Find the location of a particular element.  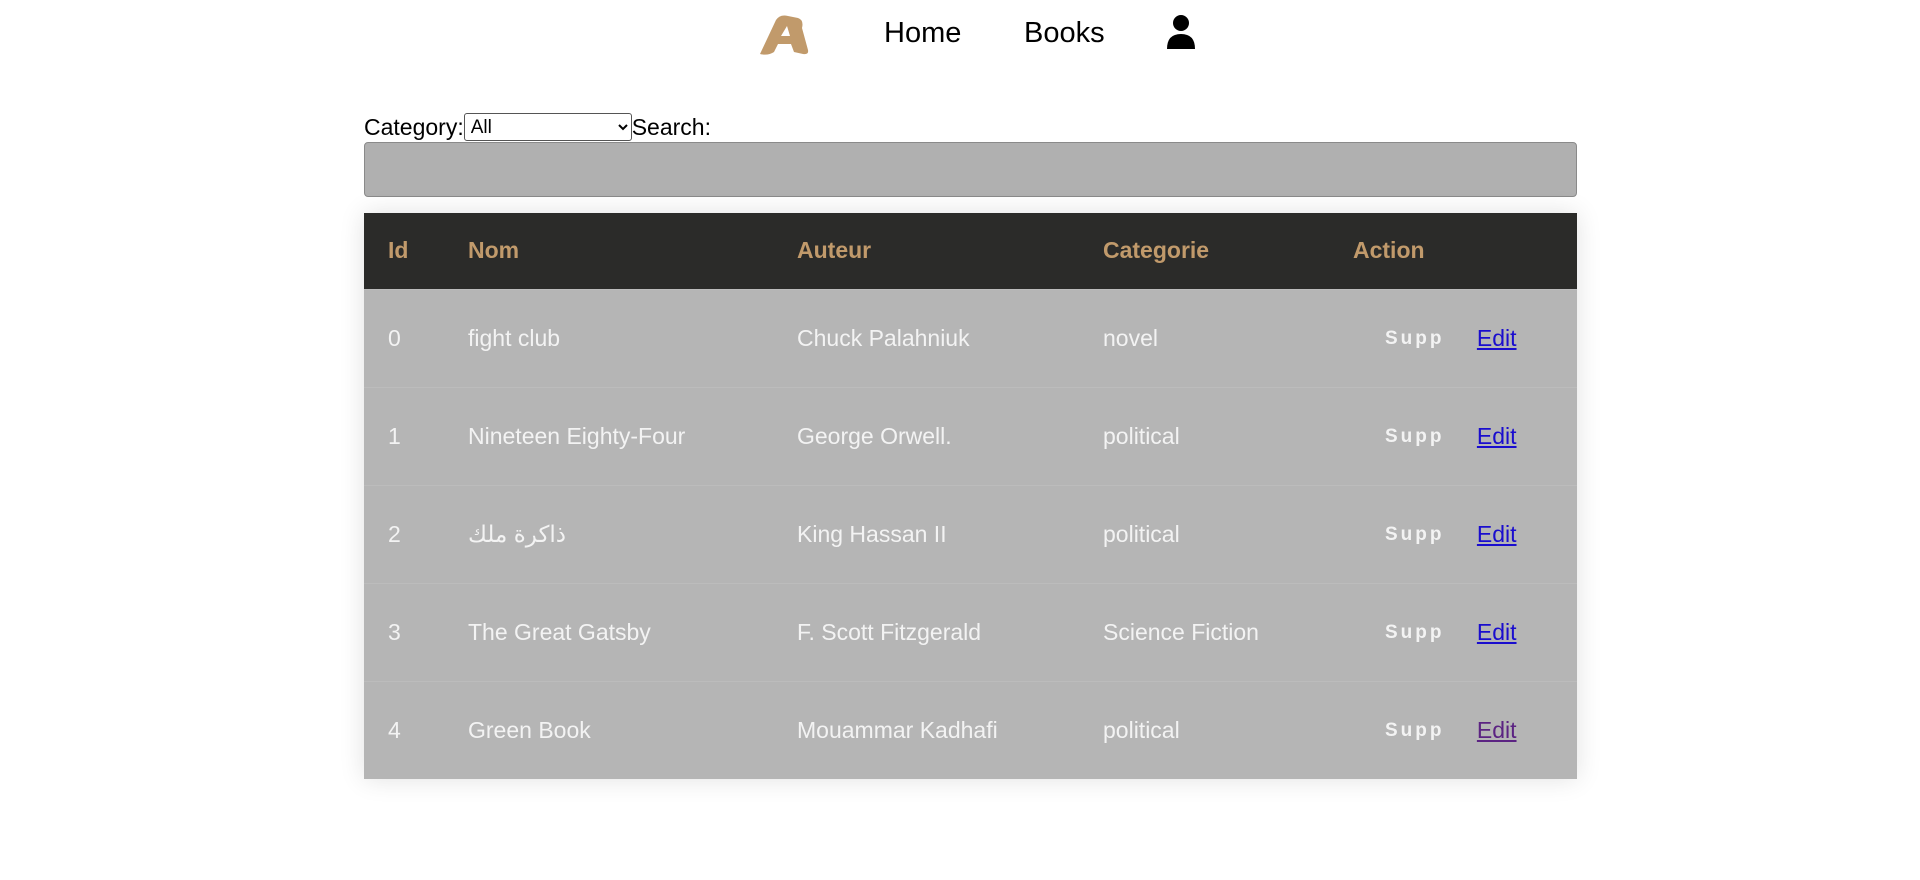

column-header-categorie: Categorie is located at coordinates (1156, 250).